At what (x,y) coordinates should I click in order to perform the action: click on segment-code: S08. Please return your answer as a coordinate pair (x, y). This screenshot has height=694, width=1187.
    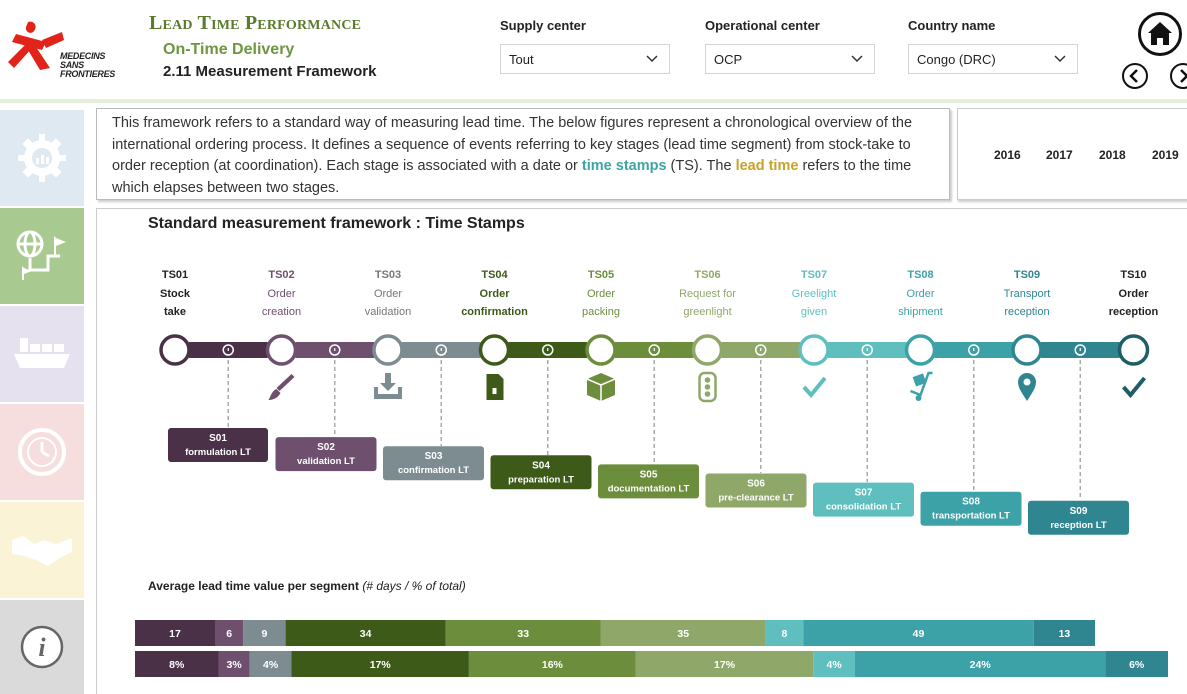
    Looking at the image, I should click on (971, 502).